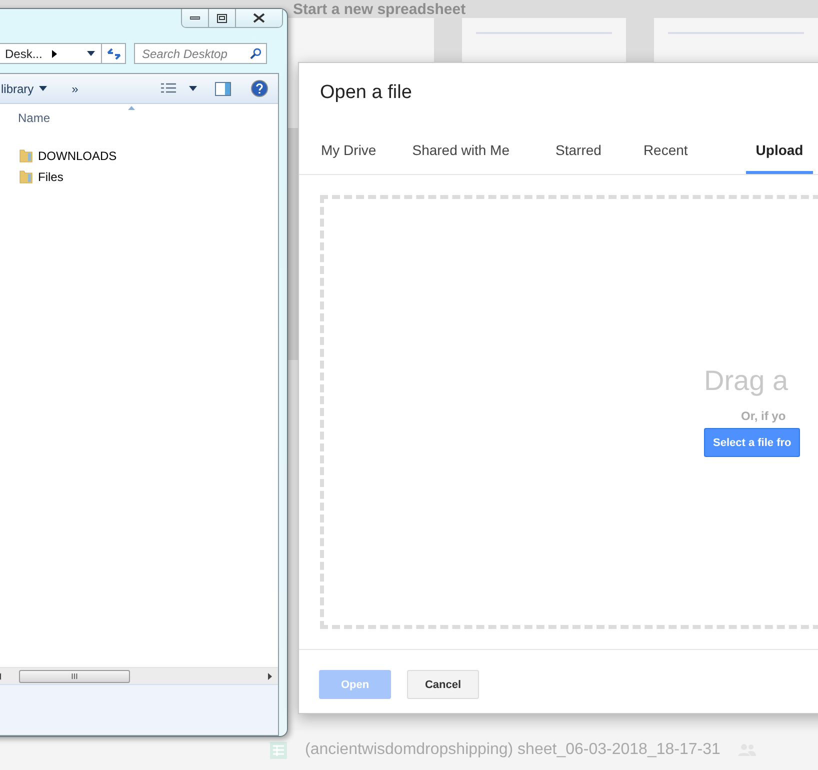  Describe the element at coordinates (55, 54) in the screenshot. I see `chevron-icon` at that location.